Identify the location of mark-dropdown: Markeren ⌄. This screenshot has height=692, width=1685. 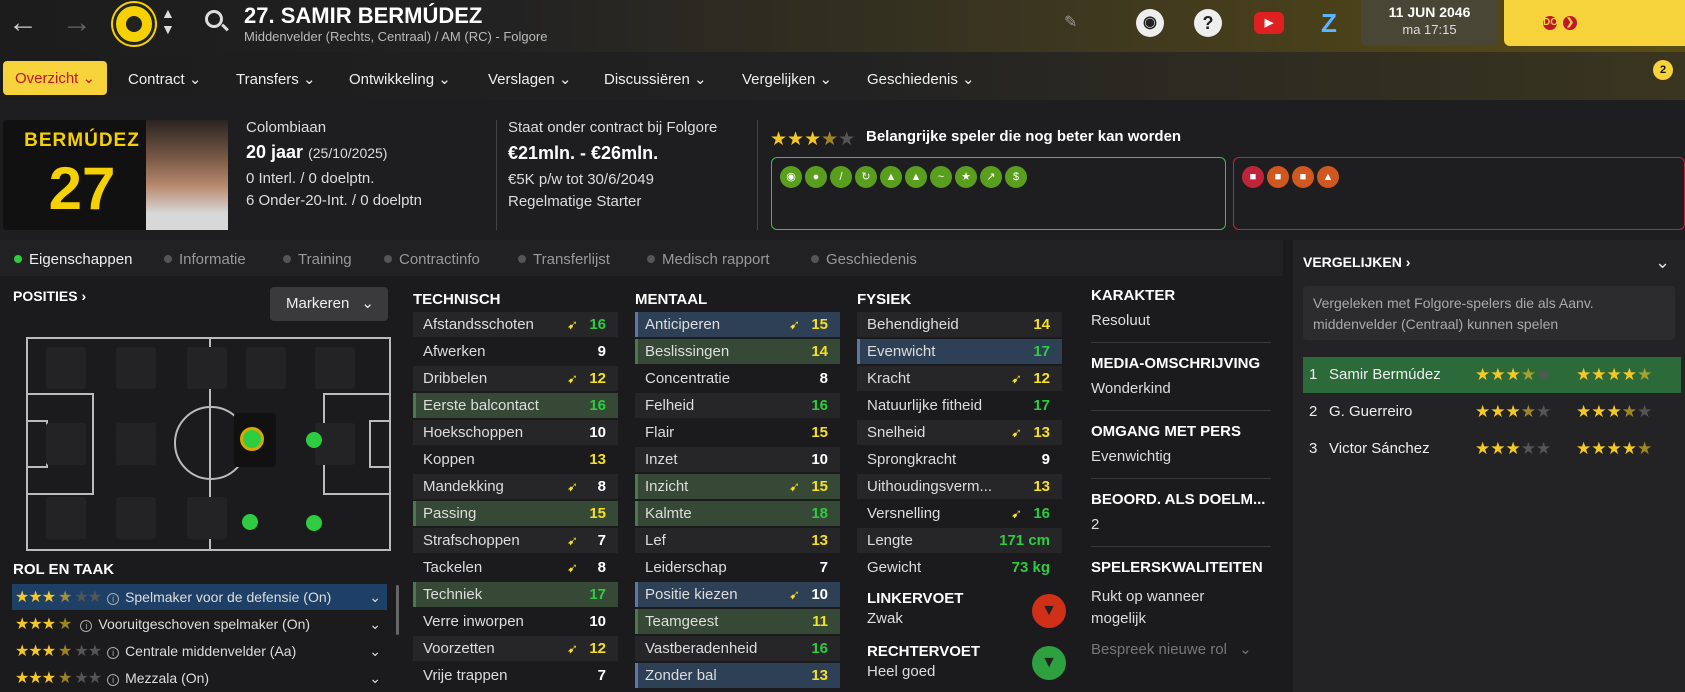
(329, 304).